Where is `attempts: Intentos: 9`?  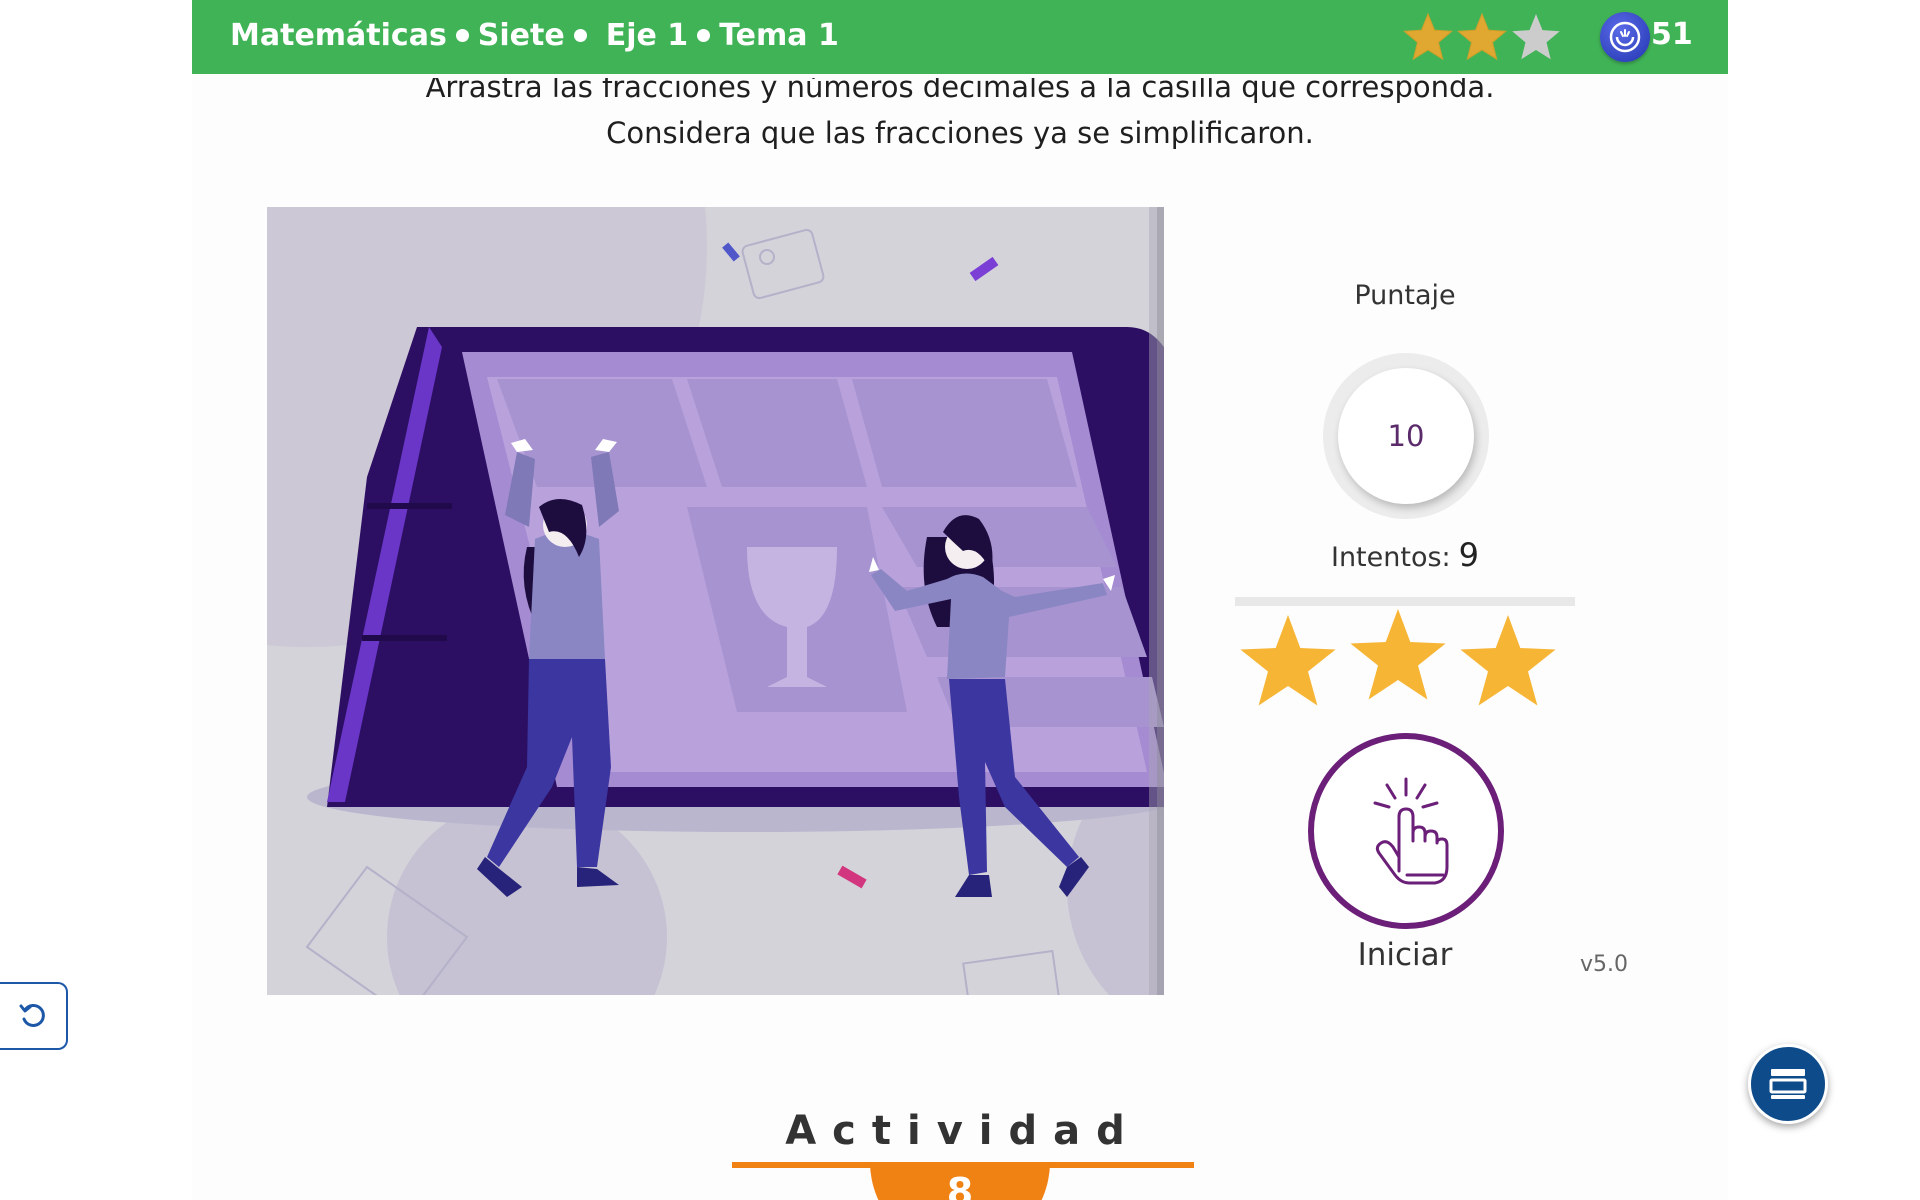 attempts: Intentos: 9 is located at coordinates (1405, 555).